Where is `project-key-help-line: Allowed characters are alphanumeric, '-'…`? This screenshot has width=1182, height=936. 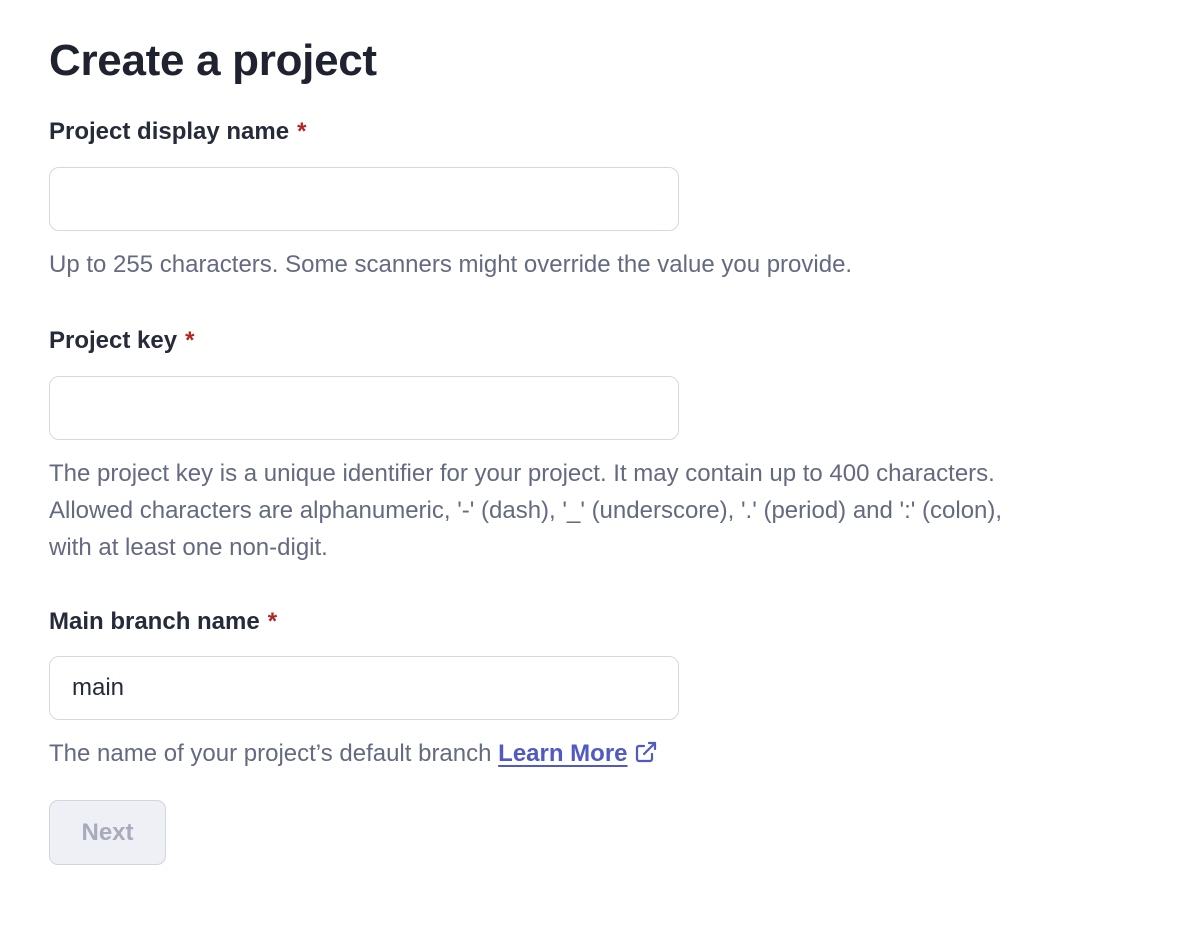
project-key-help-line: Allowed characters are alphanumeric, '-'… is located at coordinates (526, 510).